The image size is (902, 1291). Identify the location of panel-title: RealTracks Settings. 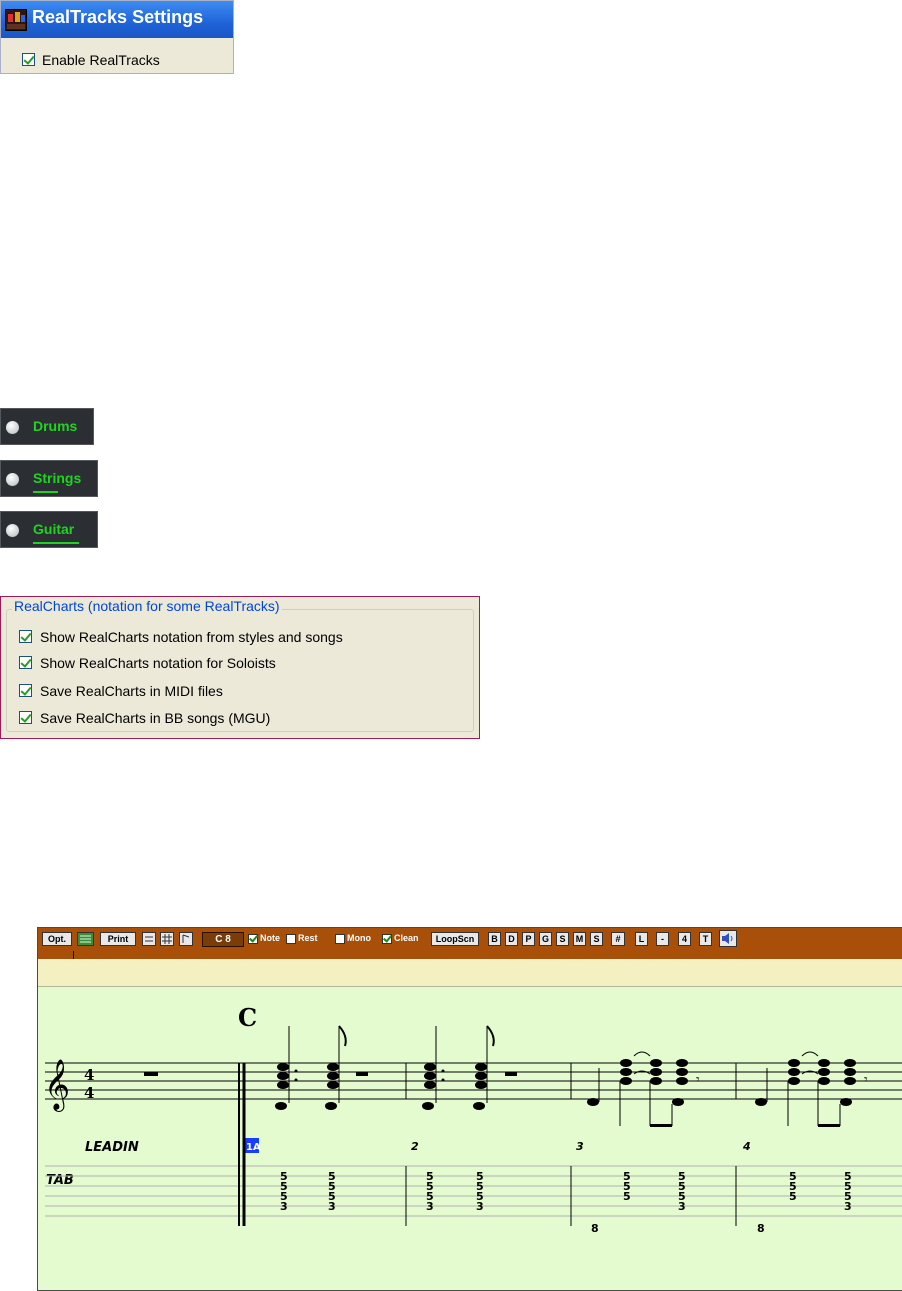
(118, 17).